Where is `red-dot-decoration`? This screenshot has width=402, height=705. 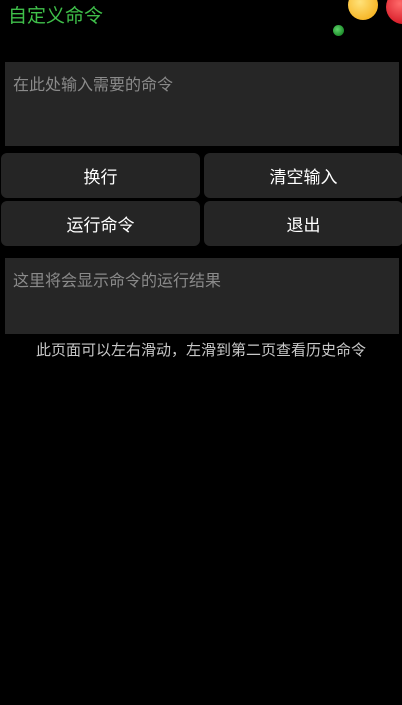 red-dot-decoration is located at coordinates (394, 12).